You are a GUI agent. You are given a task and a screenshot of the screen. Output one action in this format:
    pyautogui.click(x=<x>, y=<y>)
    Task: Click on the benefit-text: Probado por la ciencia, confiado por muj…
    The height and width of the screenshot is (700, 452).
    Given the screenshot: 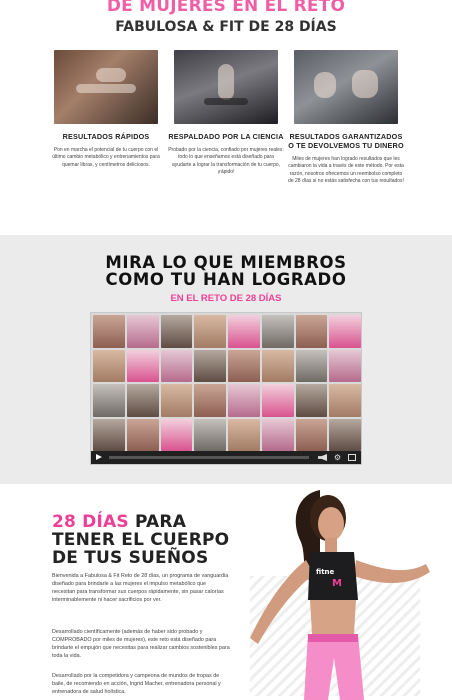 What is the action you would take?
    pyautogui.click(x=226, y=161)
    